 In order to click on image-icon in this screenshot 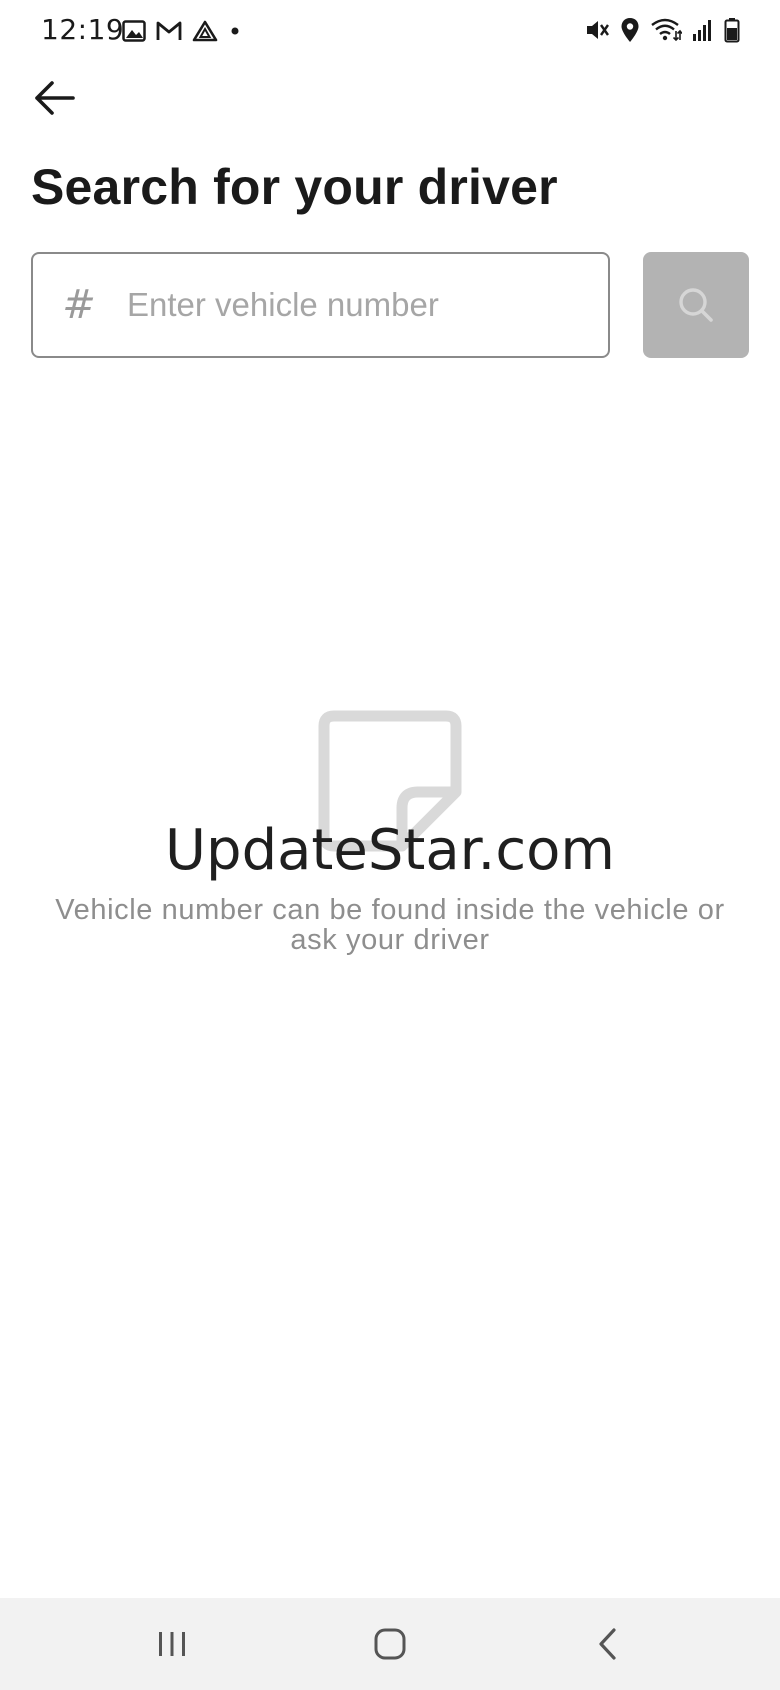, I will do `click(134, 31)`.